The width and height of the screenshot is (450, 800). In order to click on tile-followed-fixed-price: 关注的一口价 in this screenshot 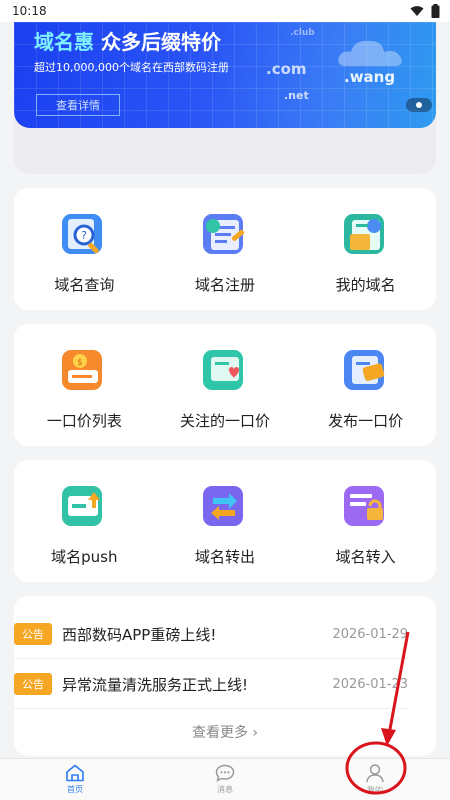, I will do `click(225, 385)`.